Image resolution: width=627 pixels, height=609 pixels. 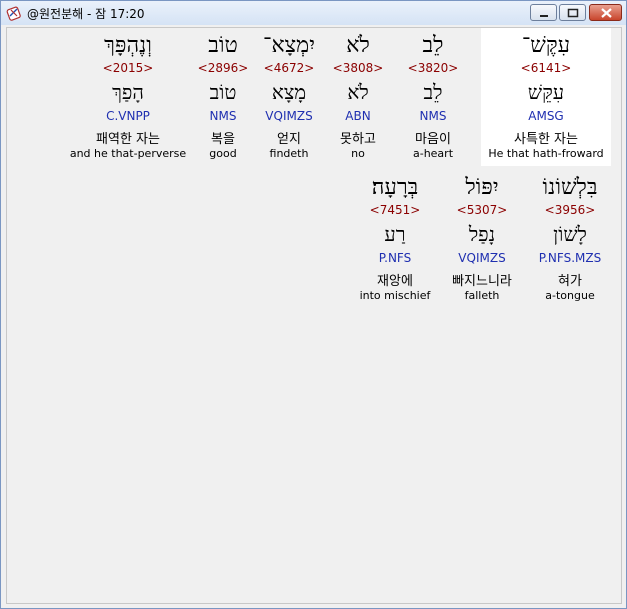 What do you see at coordinates (358, 92) in the screenshot?
I see `hebrew-lemma: לֹא` at bounding box center [358, 92].